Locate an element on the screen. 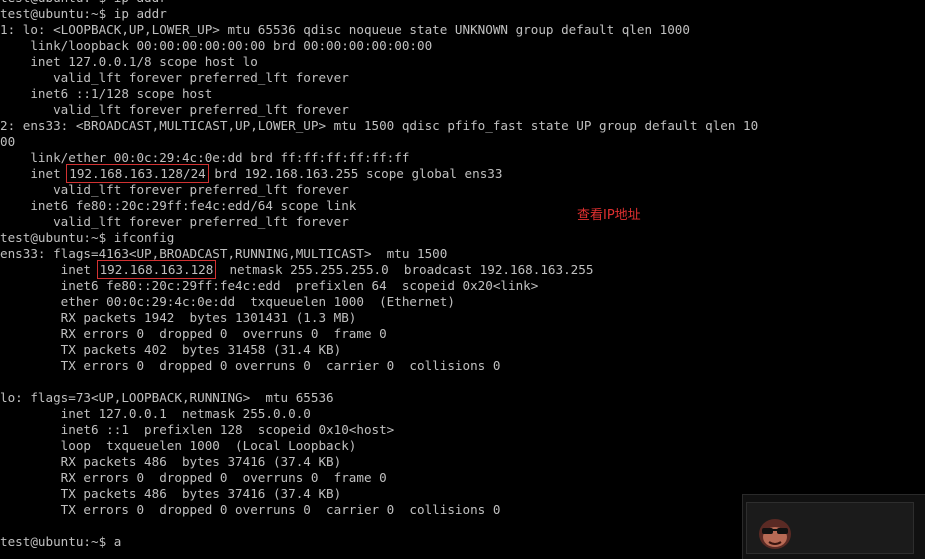 This screenshot has width=925, height=559. highlighted-ip-address: 192.168.163.128 is located at coordinates (156, 269).